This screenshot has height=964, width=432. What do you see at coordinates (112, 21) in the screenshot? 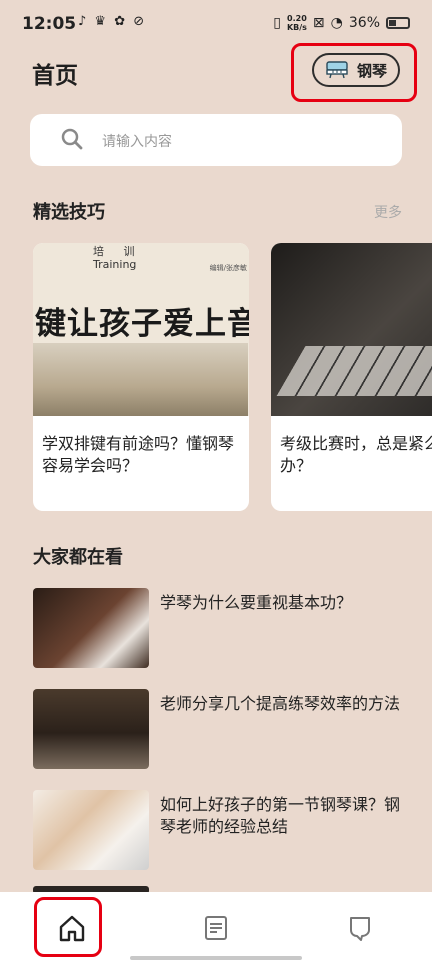
I see `notification-icons: ♪ ♛ ✿ ⊘` at bounding box center [112, 21].